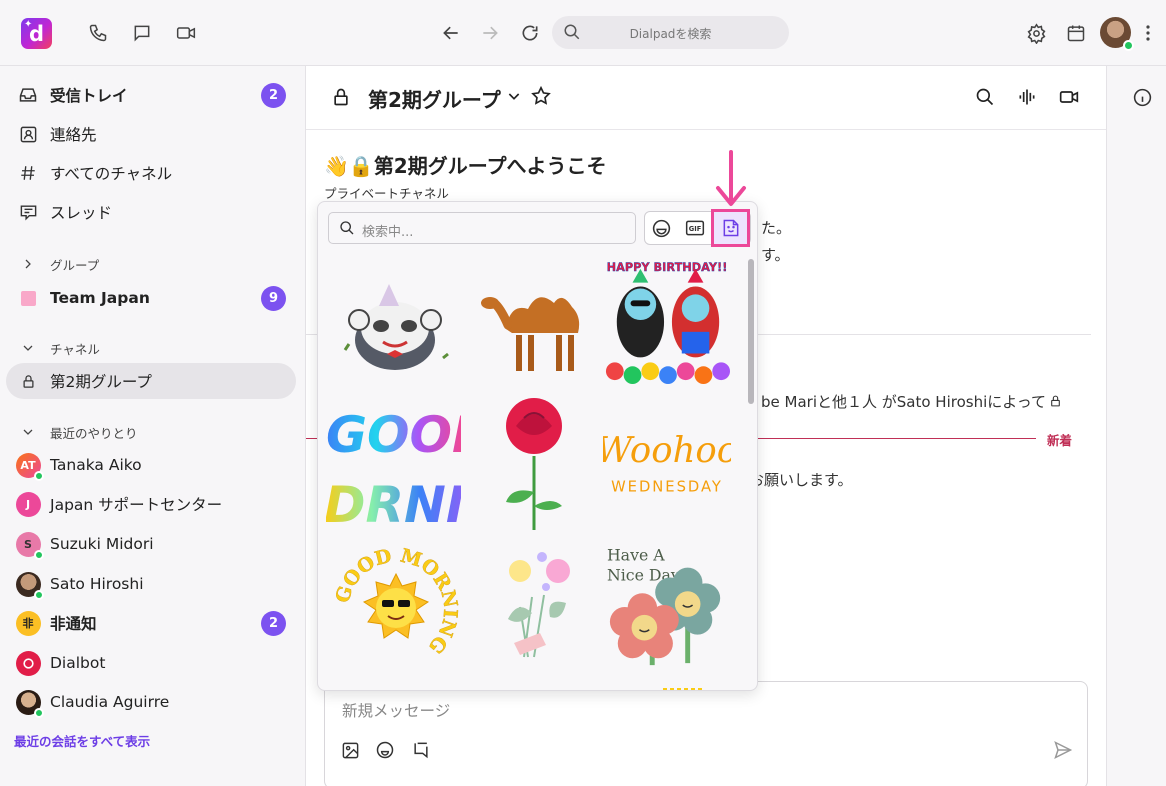 The image size is (1166, 786). What do you see at coordinates (1148, 33) in the screenshot?
I see `more-menu-icon` at bounding box center [1148, 33].